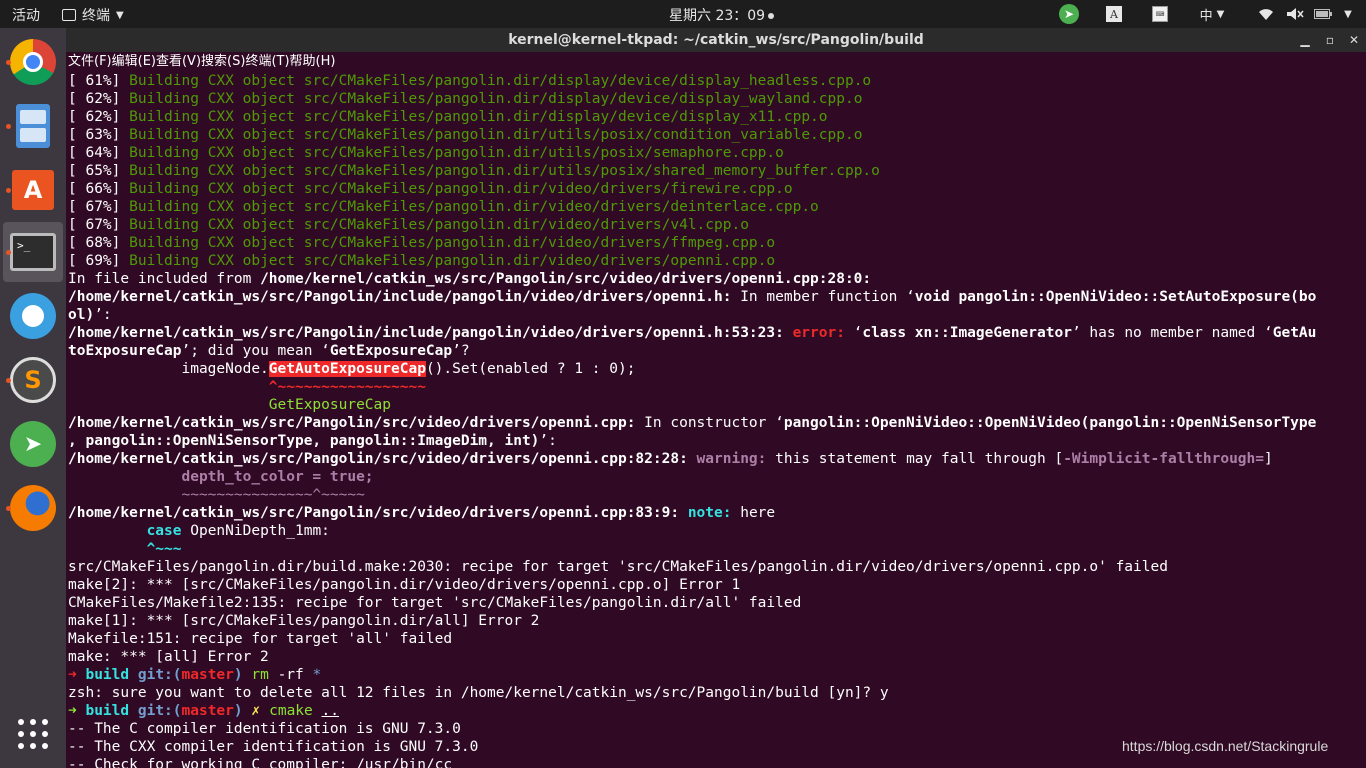  I want to click on fixit-line: GetExposureCap, so click(230, 405).